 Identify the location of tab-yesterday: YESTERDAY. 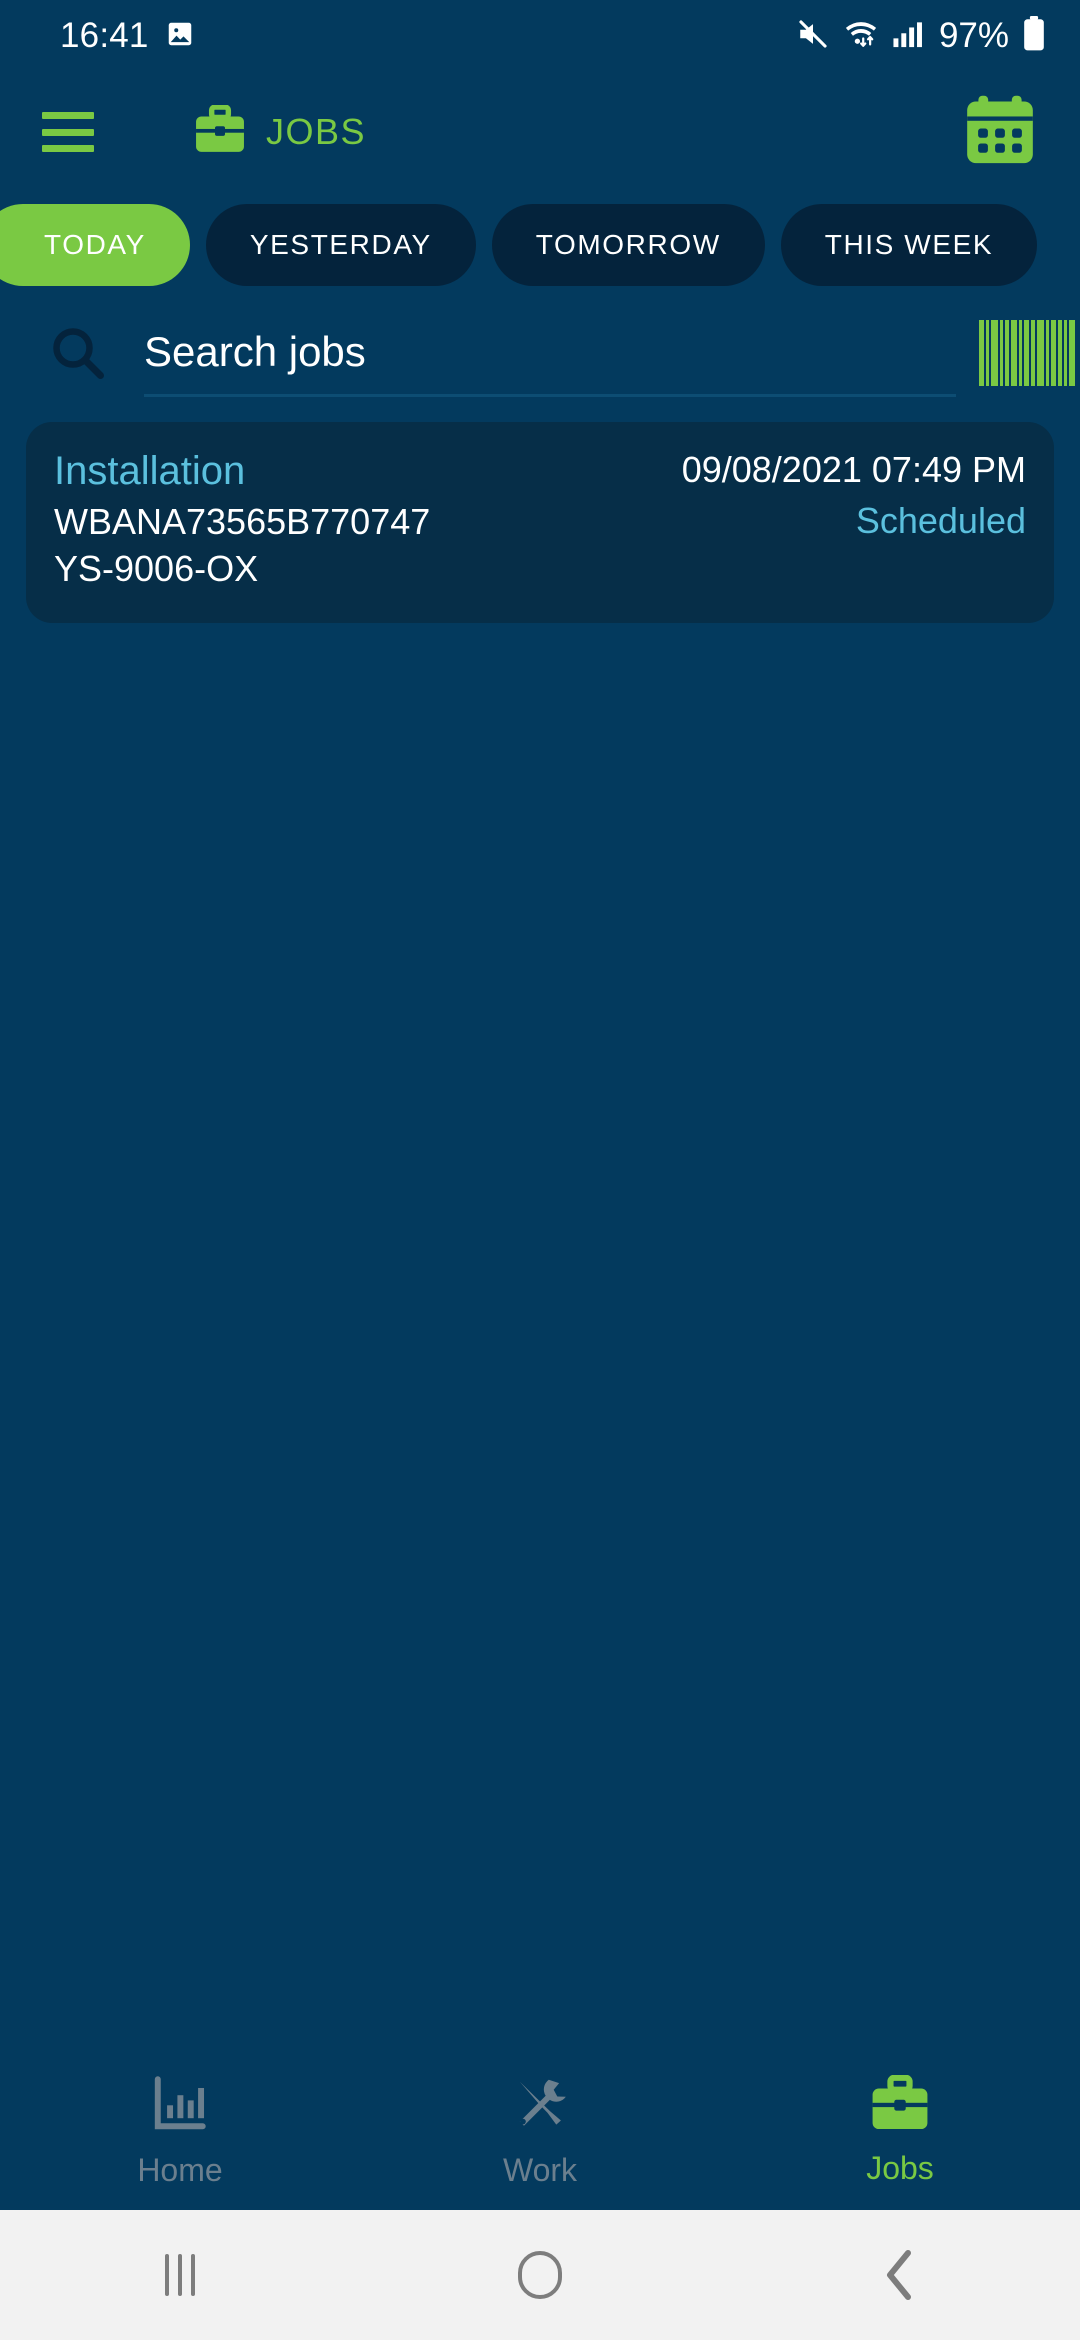
(340, 245).